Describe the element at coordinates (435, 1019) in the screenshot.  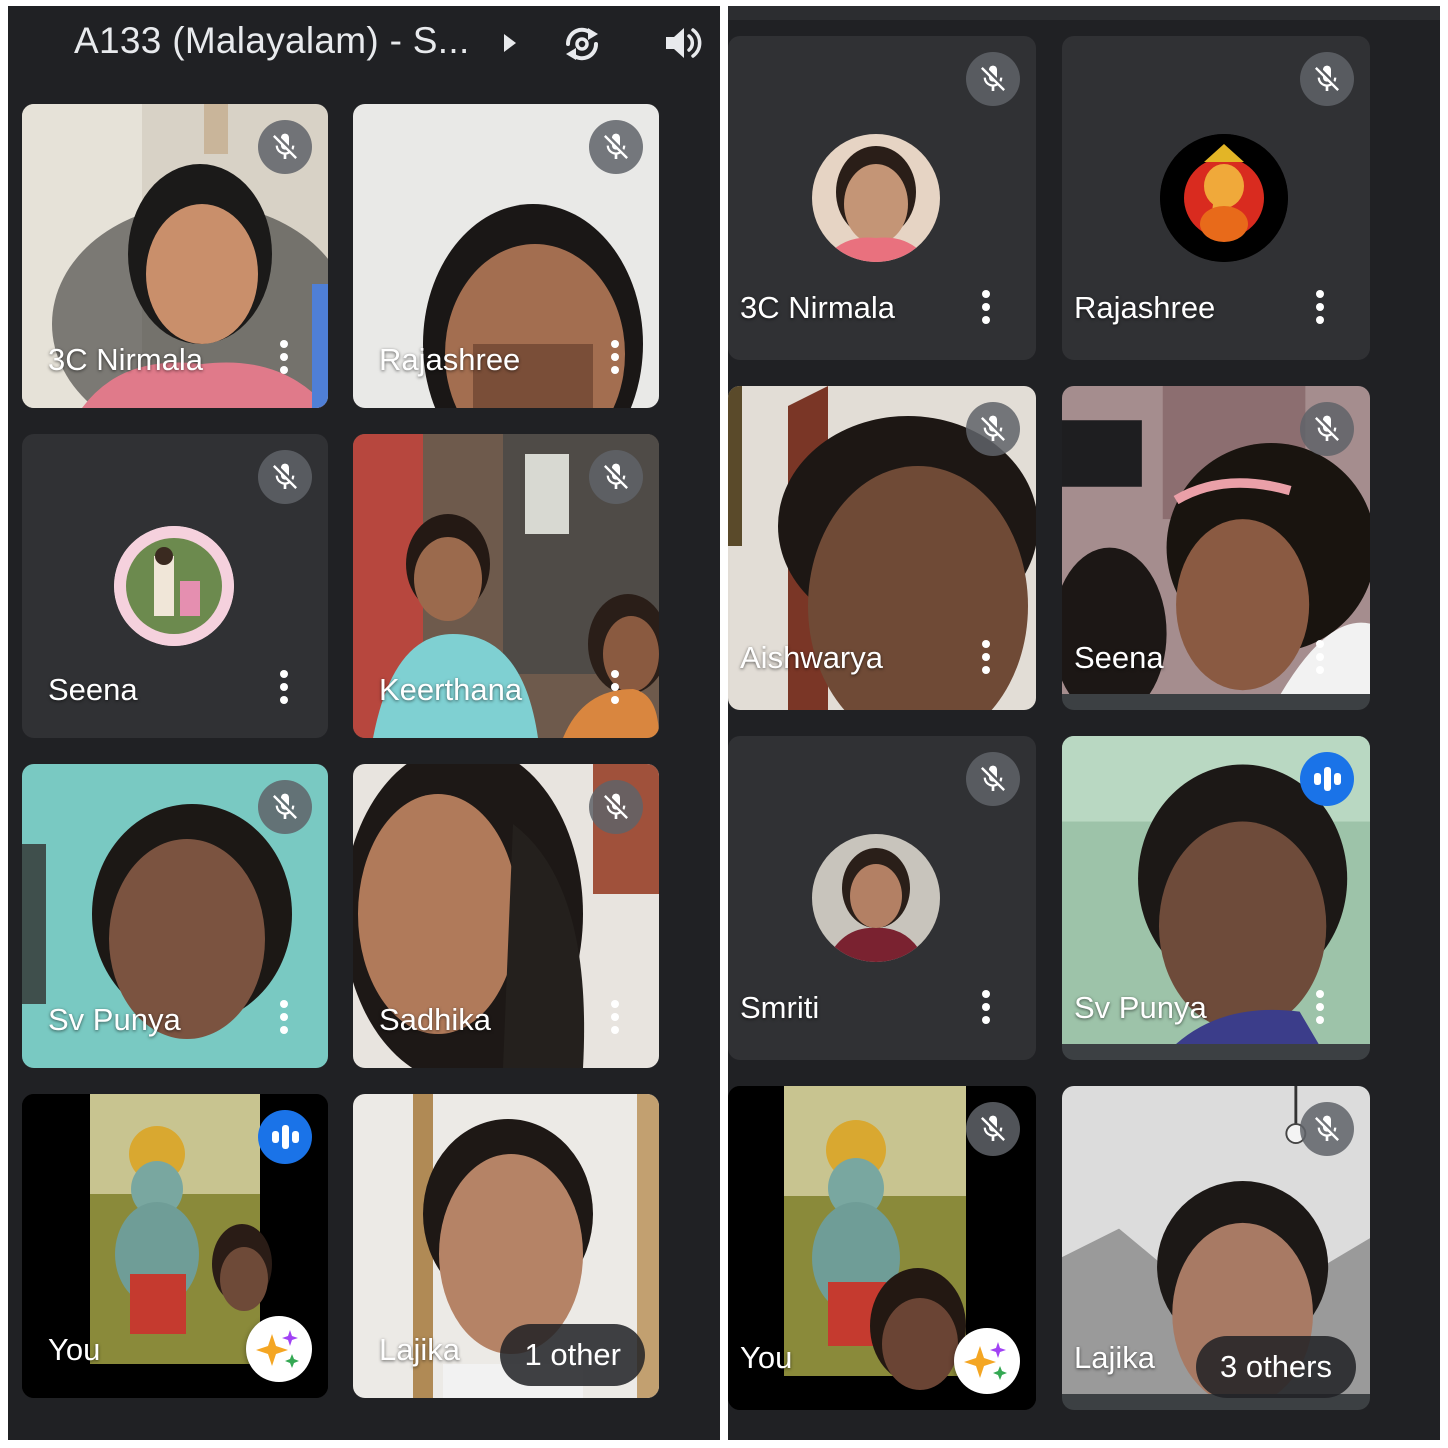
I see `participant-name: Sadhika` at that location.